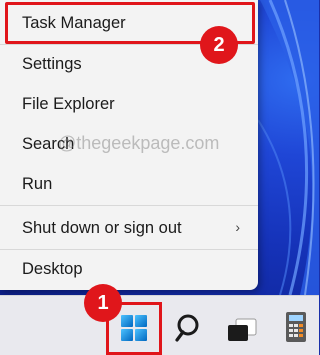 This screenshot has height=355, width=320. What do you see at coordinates (68, 103) in the screenshot?
I see `menu-item-label: File Explorer` at bounding box center [68, 103].